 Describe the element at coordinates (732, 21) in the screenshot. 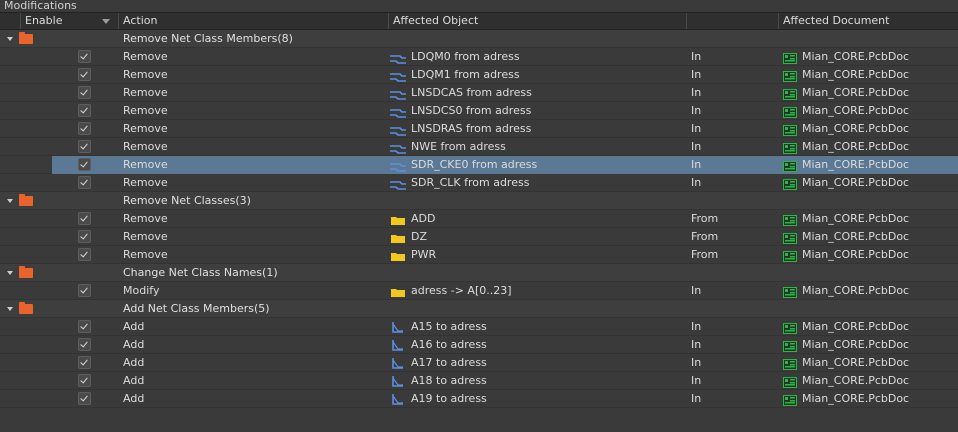

I see `column-header-direction` at that location.